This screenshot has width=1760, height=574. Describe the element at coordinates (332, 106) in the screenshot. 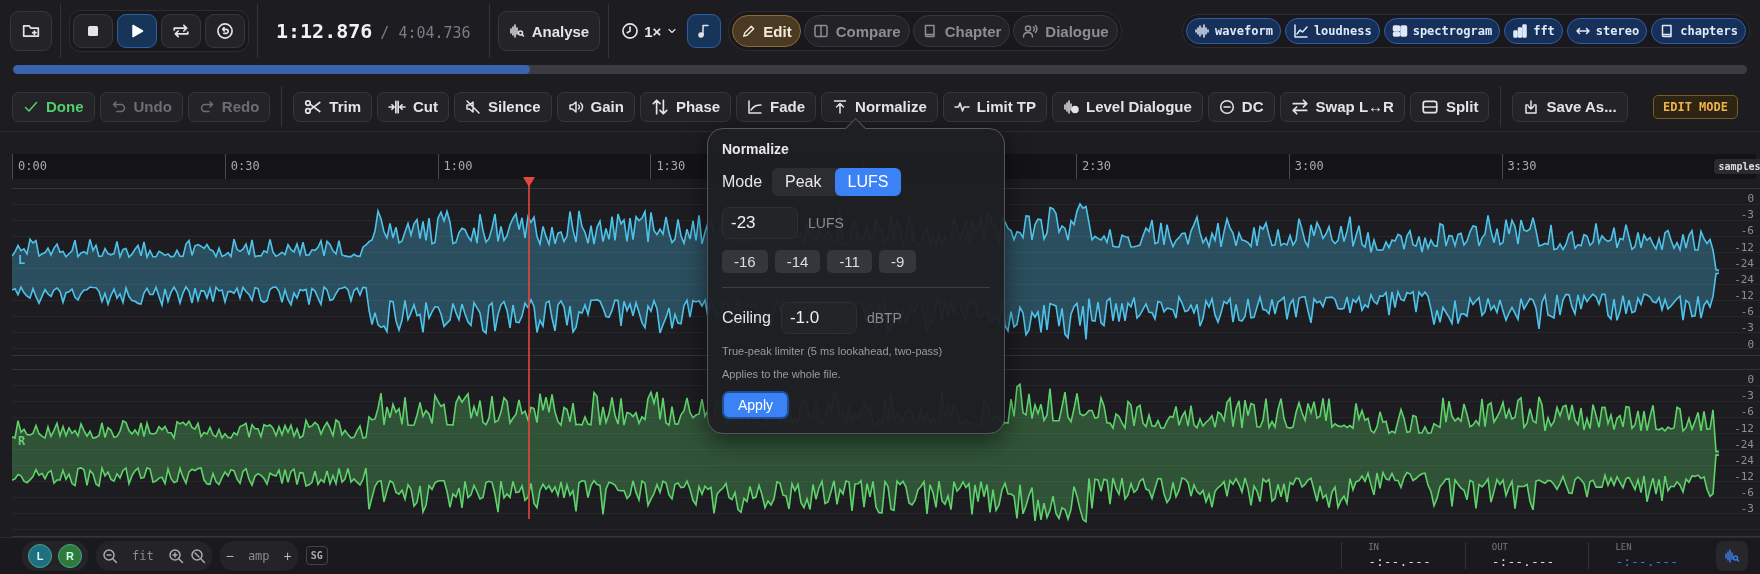

I see `trim-tool-button: Trim` at that location.